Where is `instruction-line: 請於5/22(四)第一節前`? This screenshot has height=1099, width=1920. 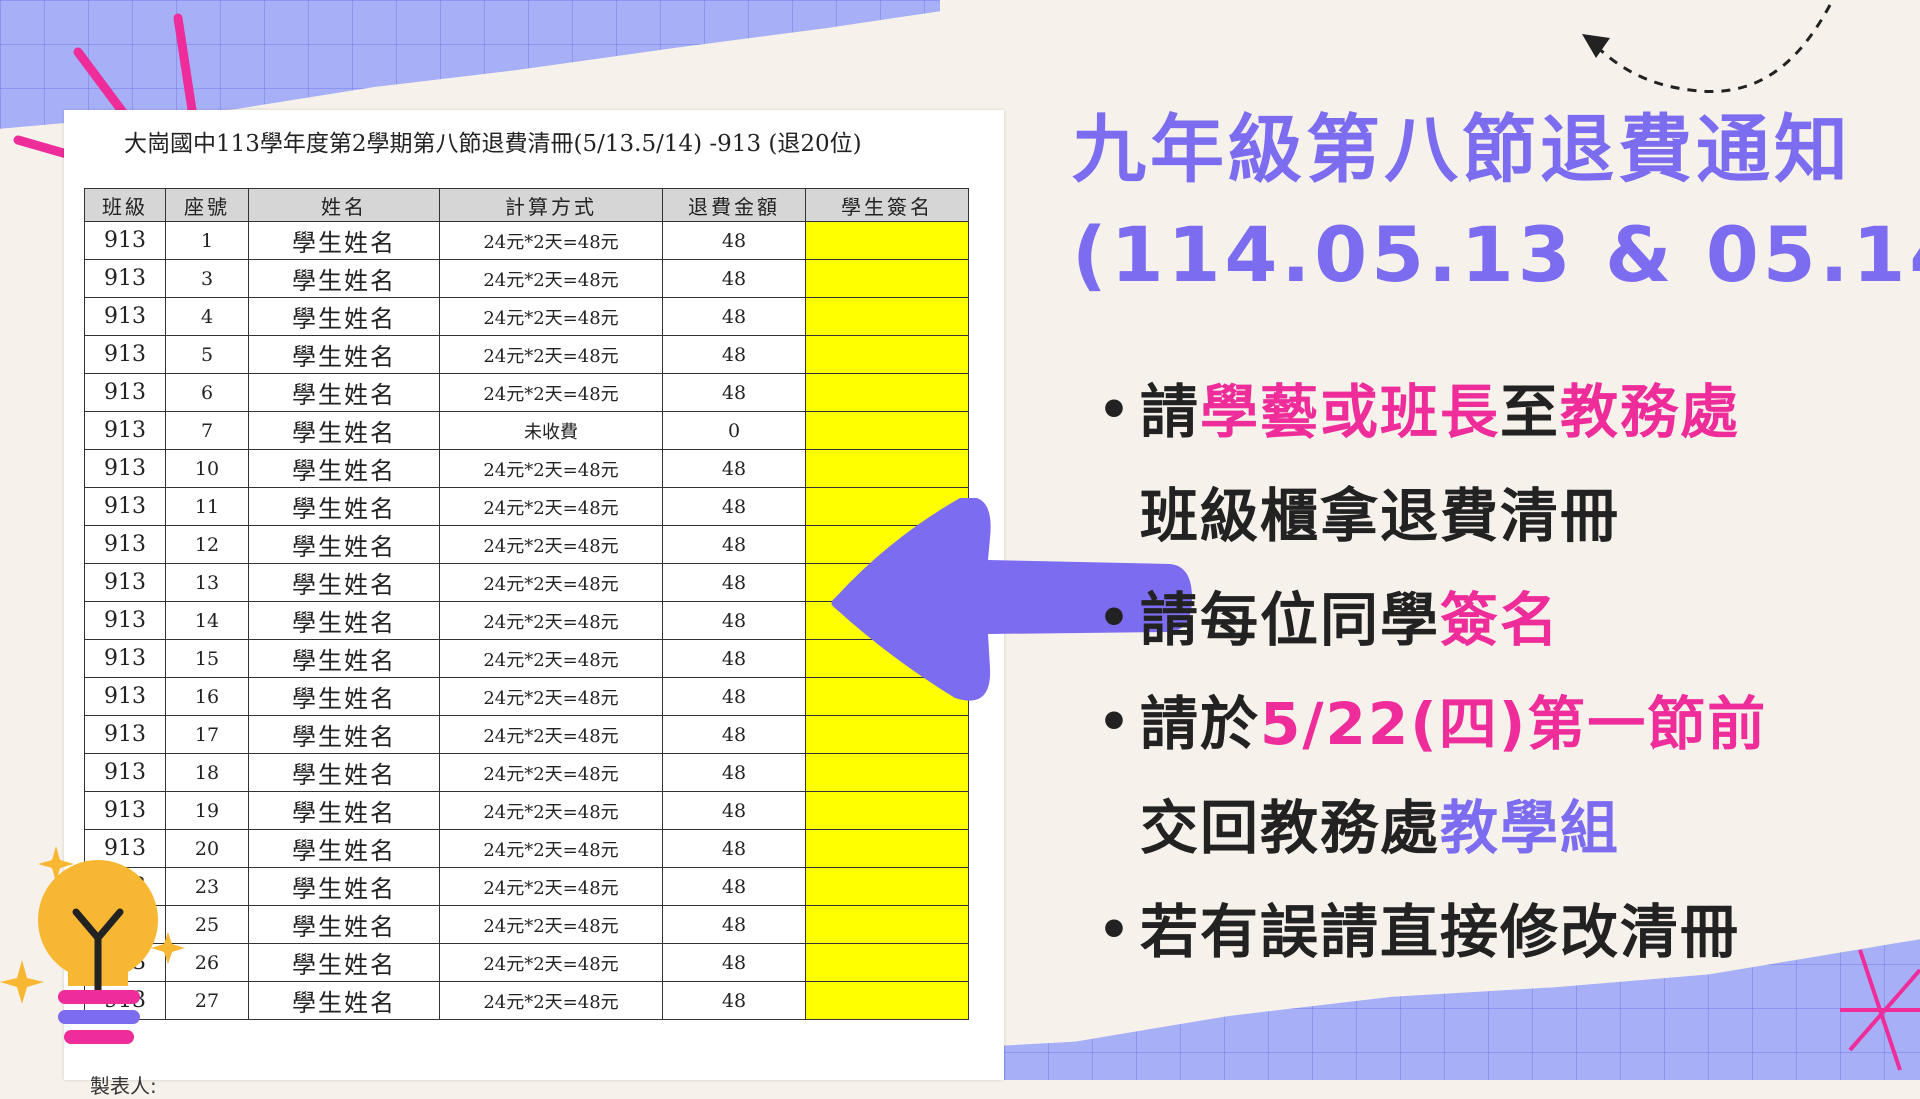
instruction-line: 請於5/22(四)第一節前 is located at coordinates (1520, 724).